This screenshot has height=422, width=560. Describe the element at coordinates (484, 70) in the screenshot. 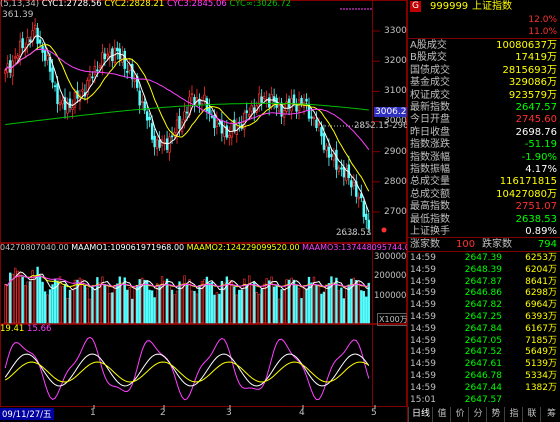

I see `indicator-row: 国债成交 2815693万` at that location.